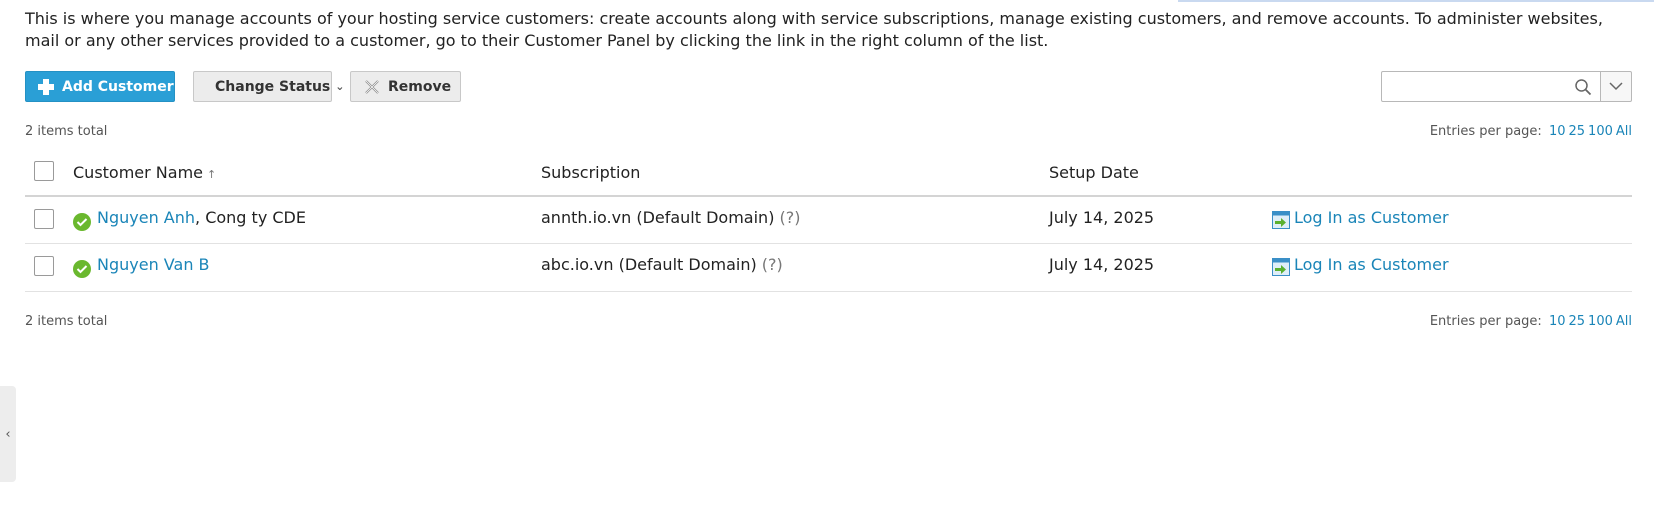 This screenshot has width=1654, height=531. I want to click on customer-name-link: Nguyen Van B, so click(153, 264).